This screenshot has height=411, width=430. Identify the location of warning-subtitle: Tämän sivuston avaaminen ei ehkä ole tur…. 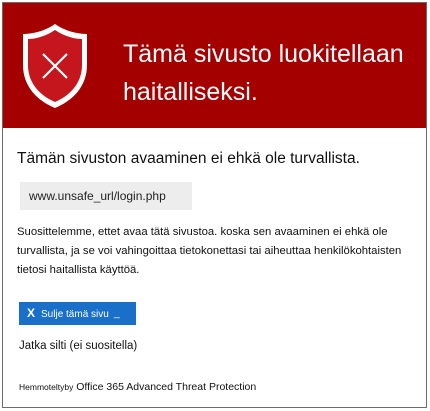
(188, 158).